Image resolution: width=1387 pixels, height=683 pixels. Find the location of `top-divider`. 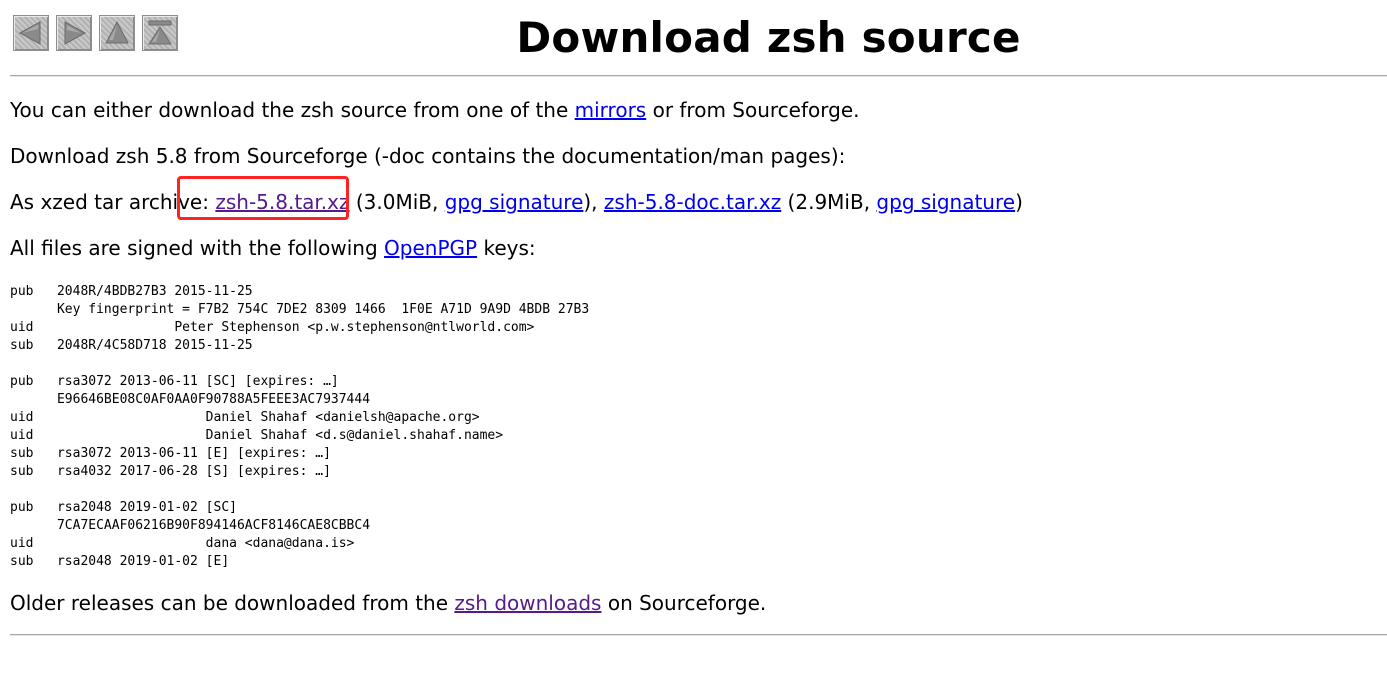

top-divider is located at coordinates (698, 76).